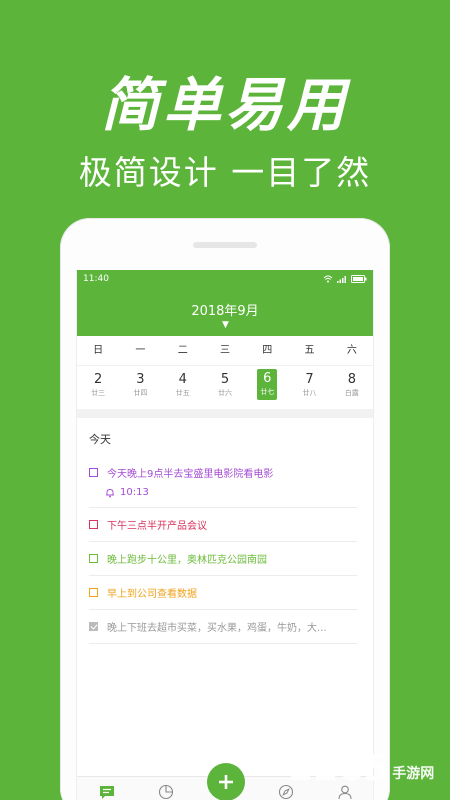 The width and height of the screenshot is (450, 800). Describe the element at coordinates (106, 792) in the screenshot. I see `todo-icon` at that location.